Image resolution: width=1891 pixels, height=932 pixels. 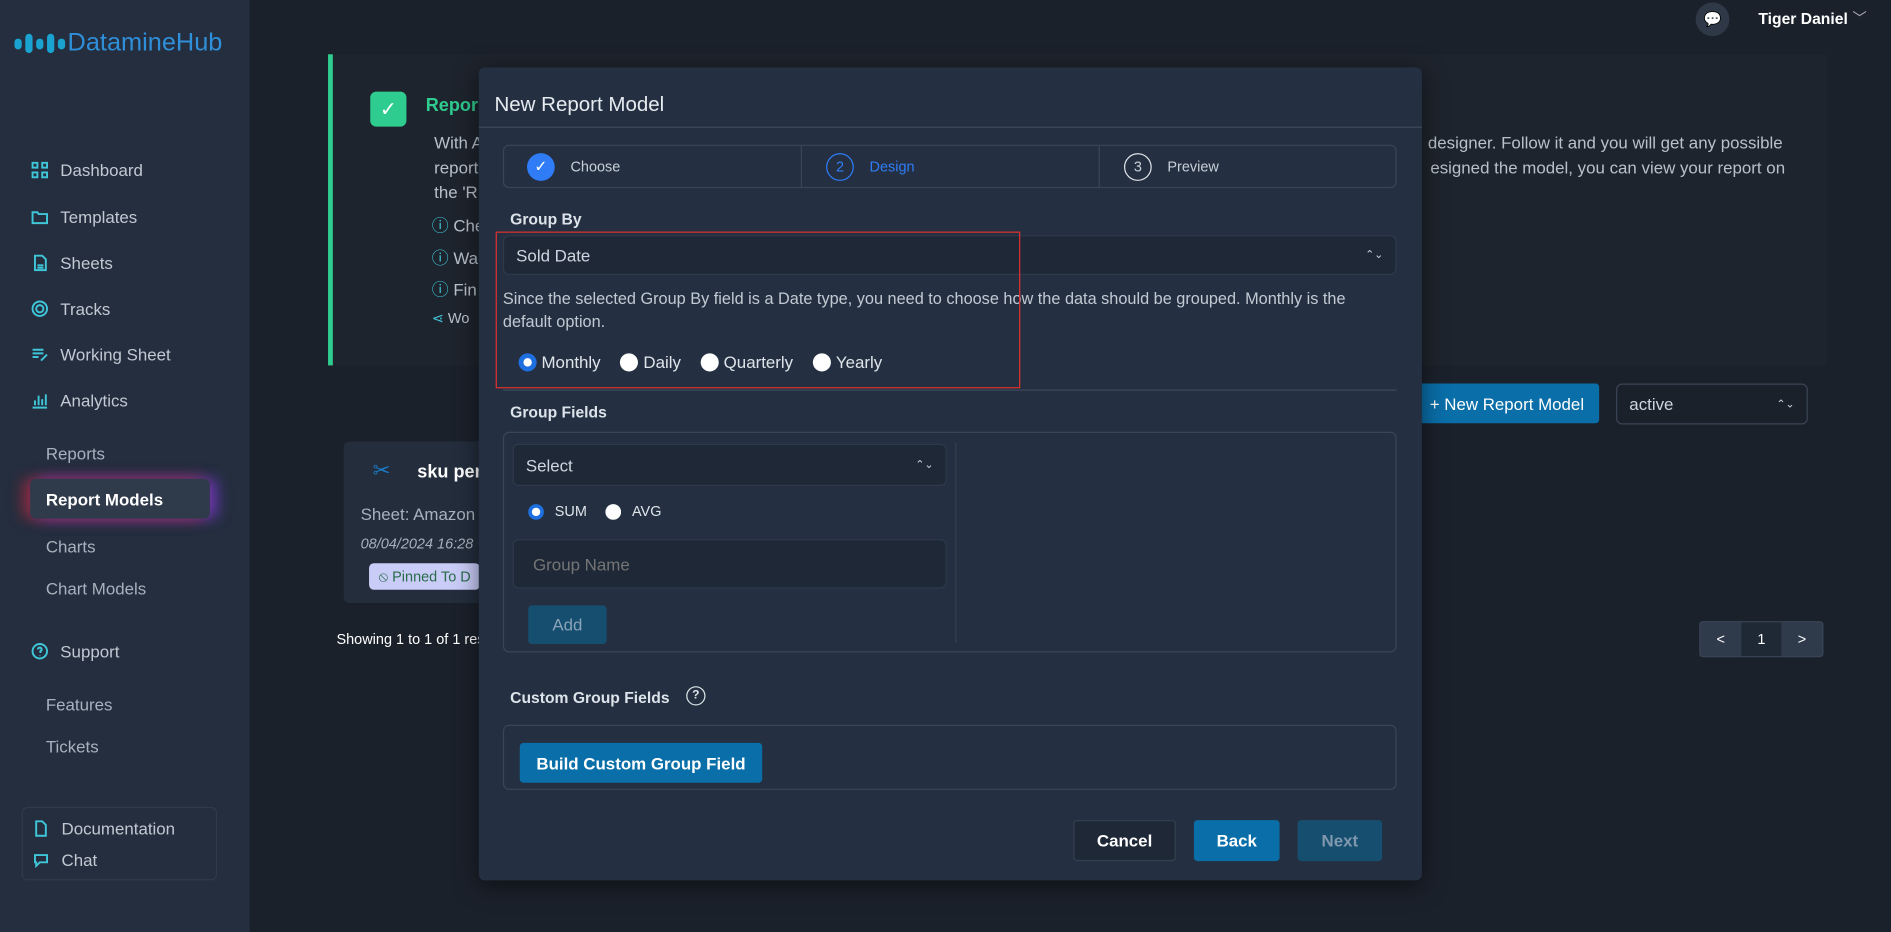 I want to click on messages-button: 💬, so click(x=1712, y=19).